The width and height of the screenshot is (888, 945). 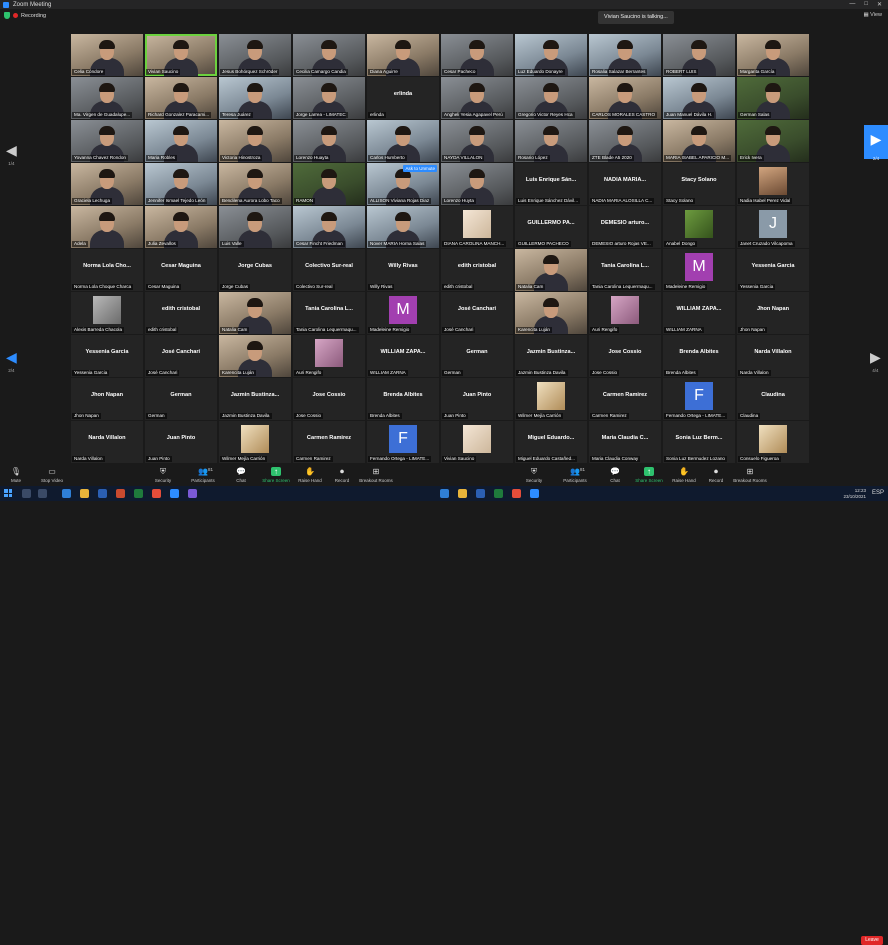 I want to click on breakout-rooms-button-2: ⊞ Breakout Rooms, so click(x=750, y=475).